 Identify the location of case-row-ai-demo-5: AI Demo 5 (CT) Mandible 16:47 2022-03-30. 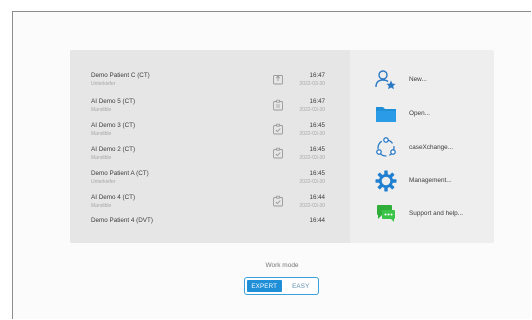
(210, 109).